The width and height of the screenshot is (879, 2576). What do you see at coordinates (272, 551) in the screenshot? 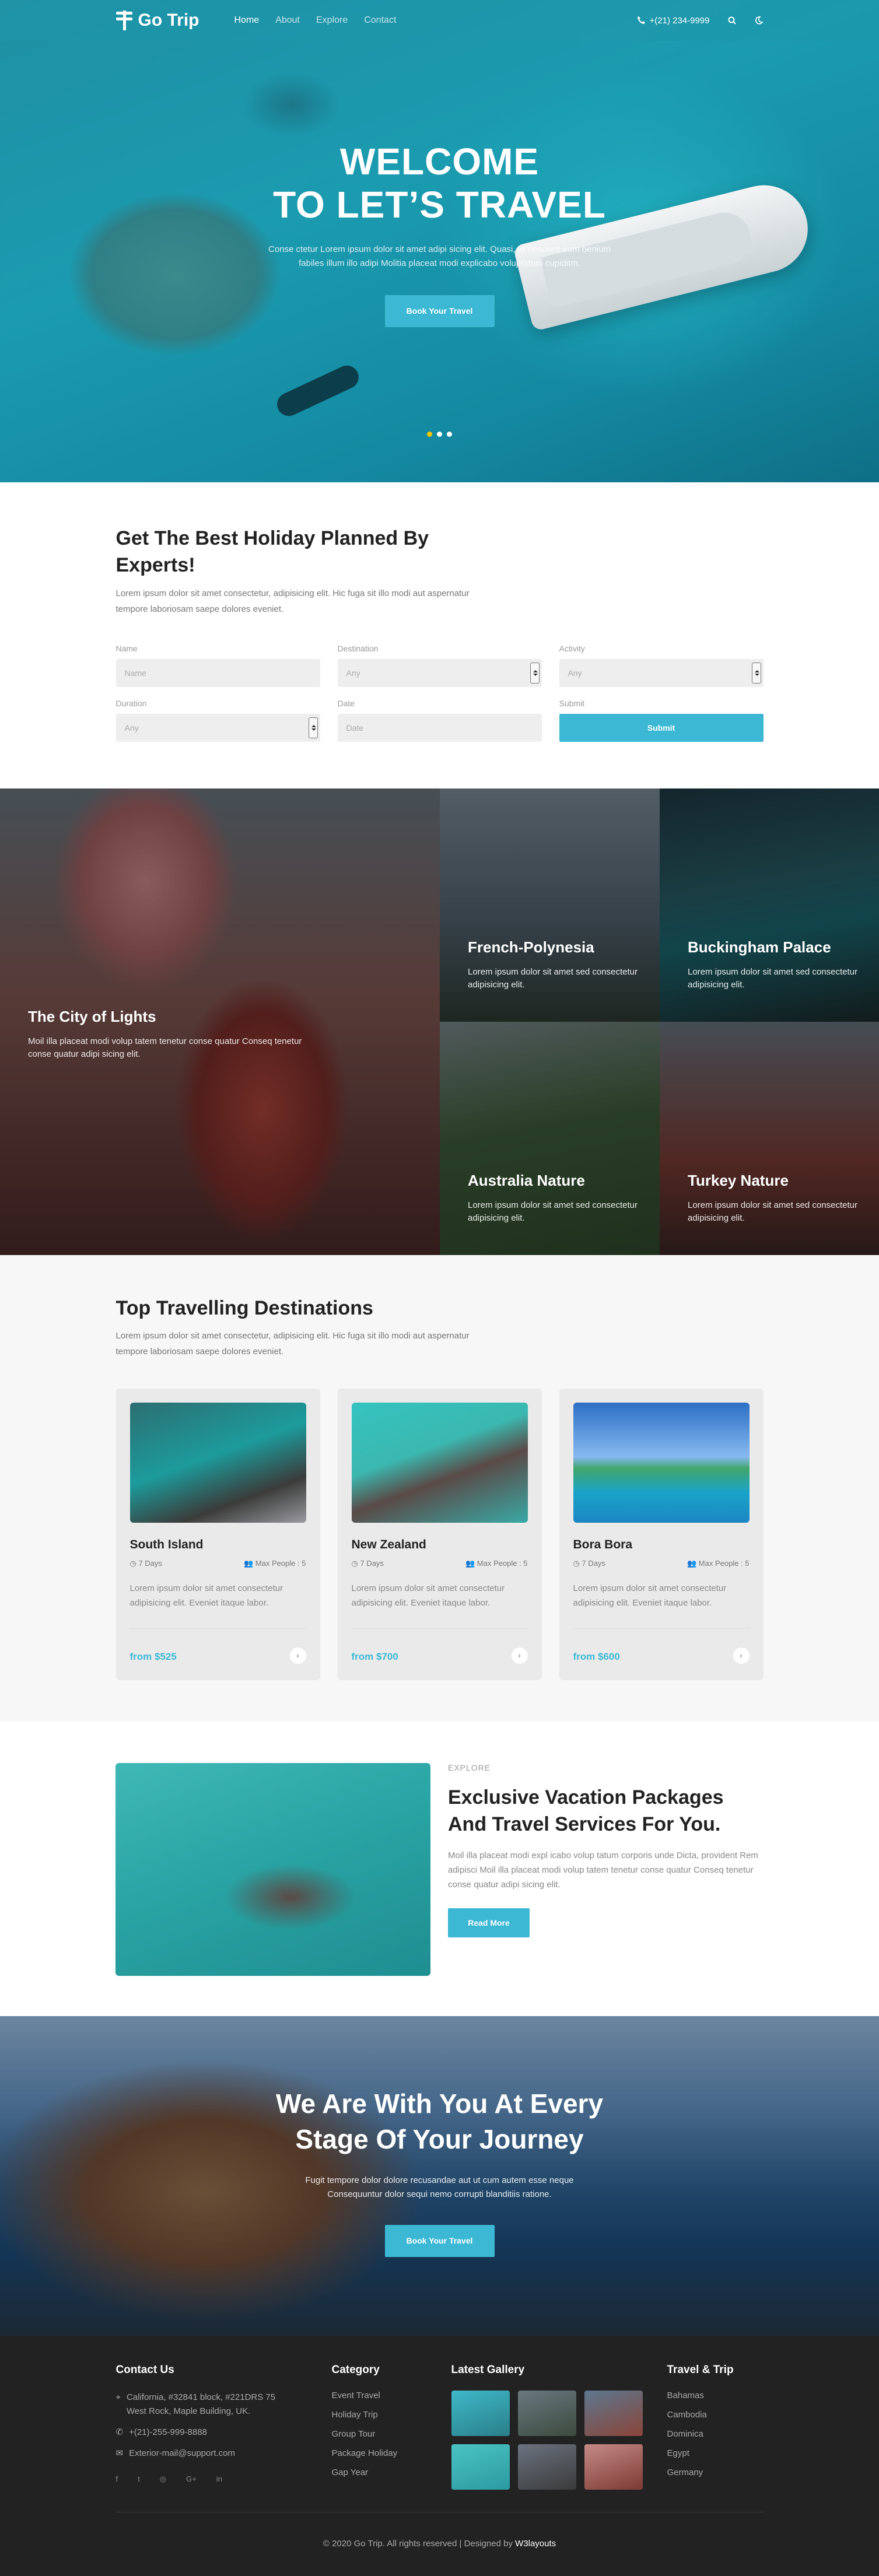
I see `planner-title: Get The Best Holiday Planned By Experts!` at bounding box center [272, 551].